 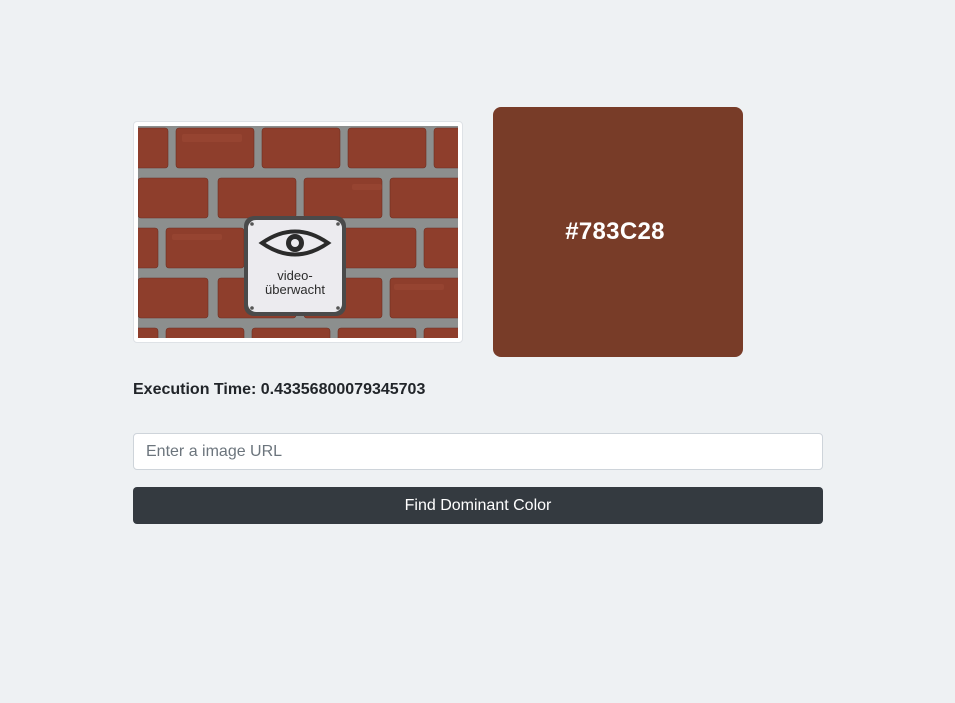 I want to click on sign-text-line-2: überwacht, so click(x=295, y=289).